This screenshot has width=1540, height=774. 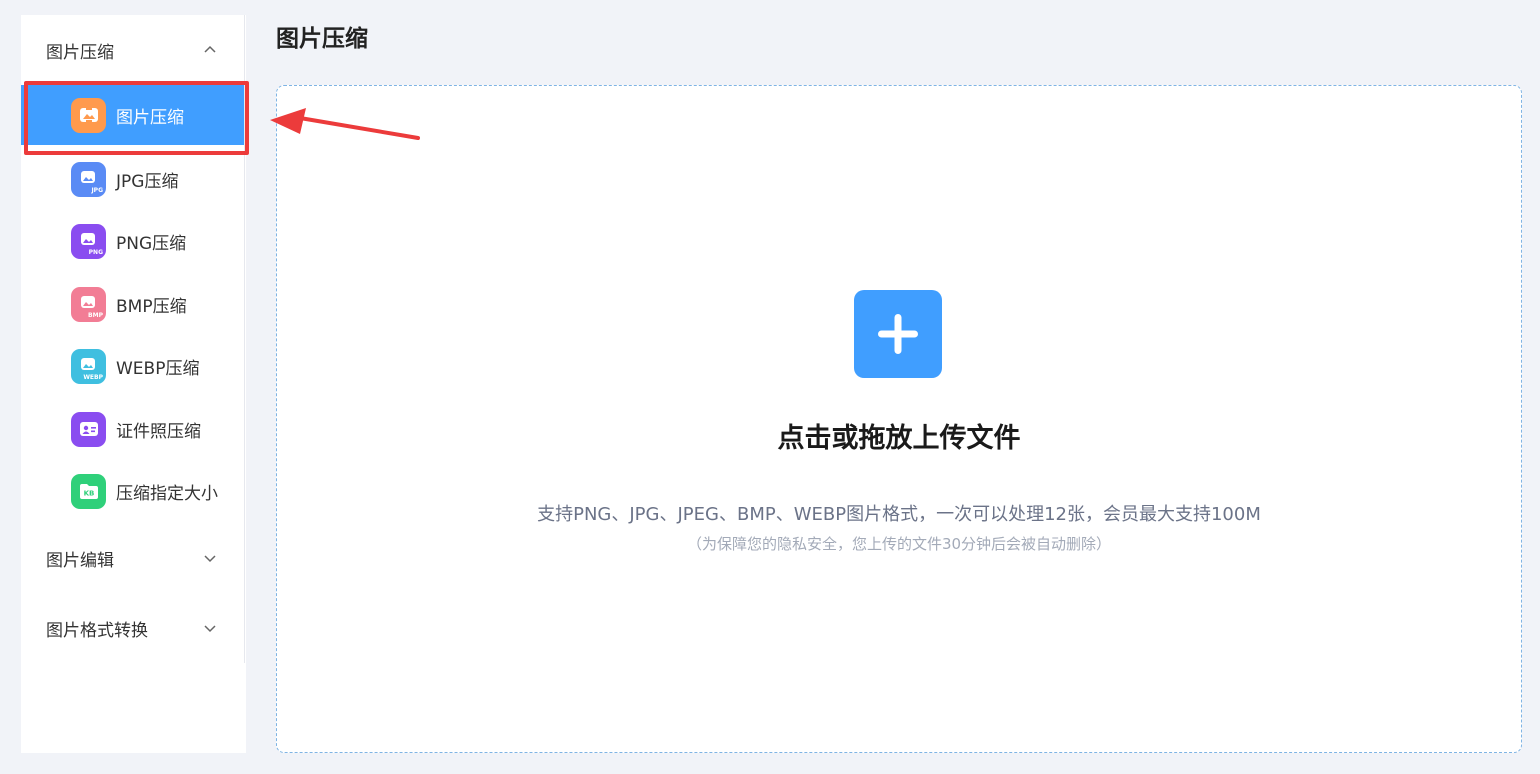 What do you see at coordinates (88, 494) in the screenshot?
I see `svg-text: KB` at bounding box center [88, 494].